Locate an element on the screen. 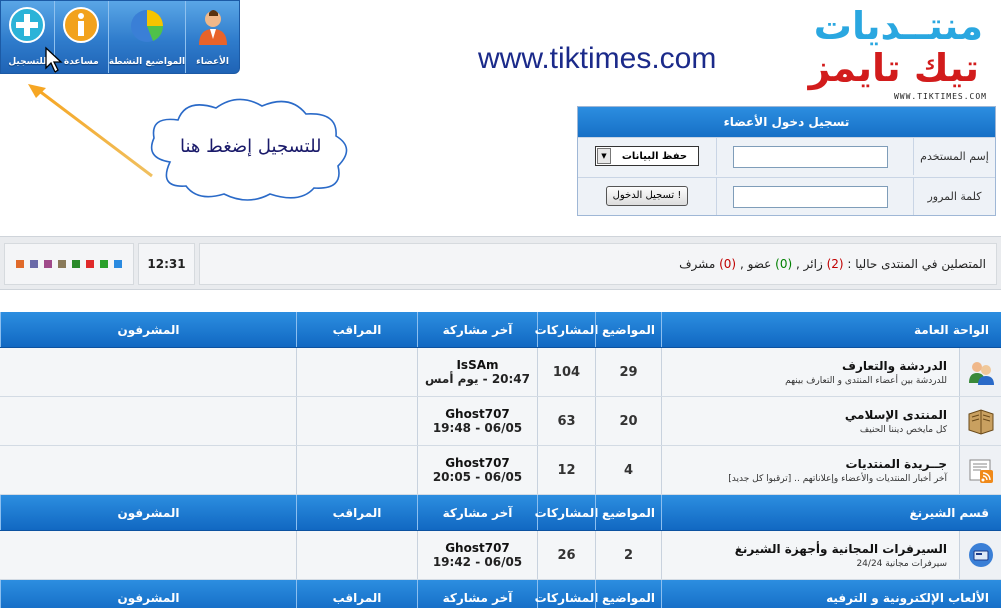 The height and width of the screenshot is (608, 1001). rss-news-icon is located at coordinates (980, 470).